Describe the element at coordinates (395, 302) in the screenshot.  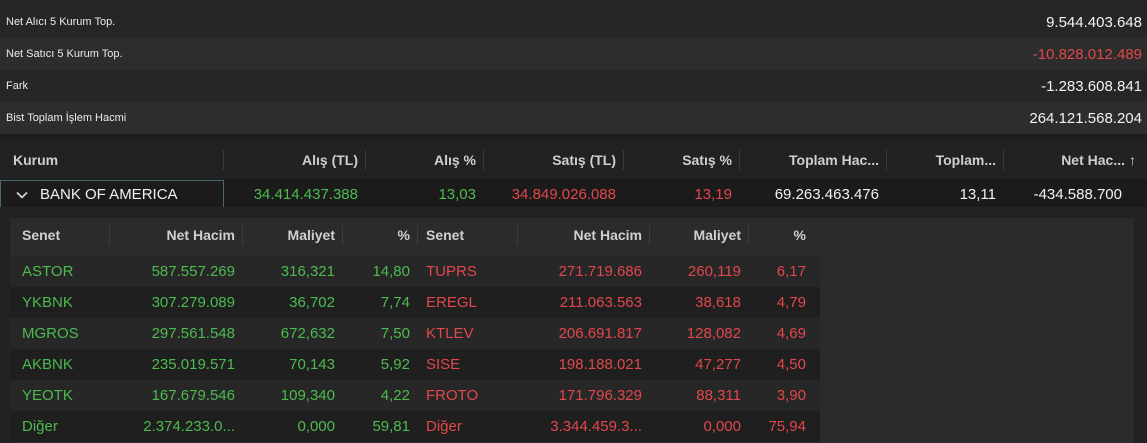
I see `cell-pct-buy: 7,74` at that location.